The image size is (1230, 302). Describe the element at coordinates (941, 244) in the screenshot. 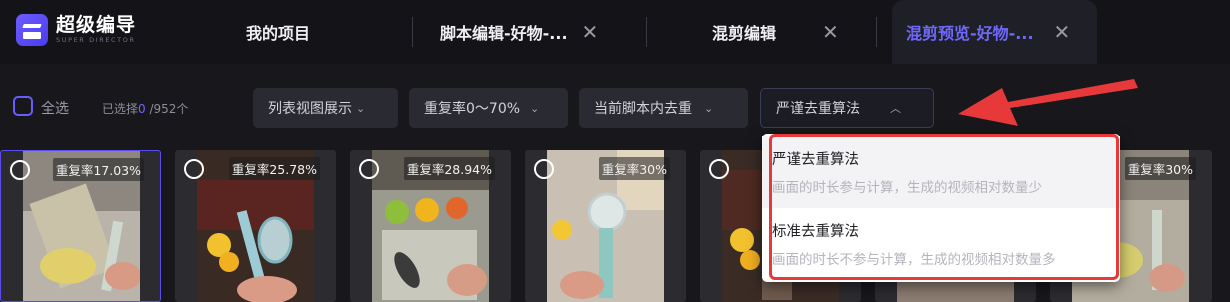

I see `algorithm-option-standard: 标准去重算法 画面的时长不参与计算，生成的视频相对数量多` at that location.